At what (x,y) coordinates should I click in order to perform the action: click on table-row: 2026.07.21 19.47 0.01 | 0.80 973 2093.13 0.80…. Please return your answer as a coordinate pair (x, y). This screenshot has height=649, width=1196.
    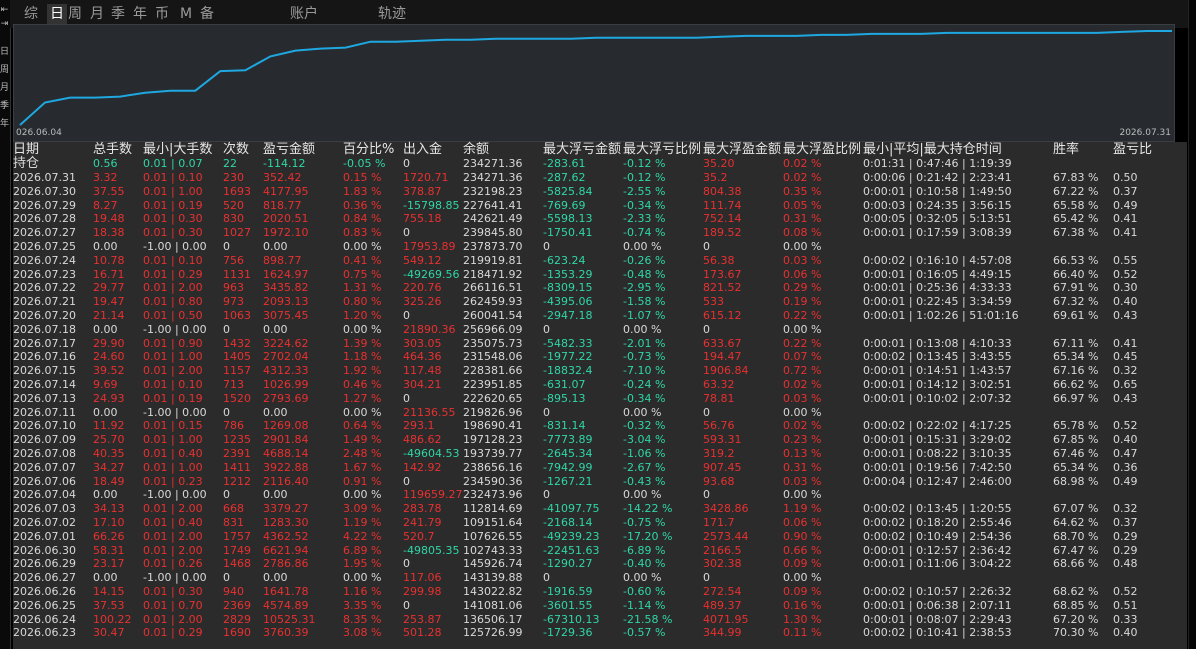
    Looking at the image, I should click on (600, 302).